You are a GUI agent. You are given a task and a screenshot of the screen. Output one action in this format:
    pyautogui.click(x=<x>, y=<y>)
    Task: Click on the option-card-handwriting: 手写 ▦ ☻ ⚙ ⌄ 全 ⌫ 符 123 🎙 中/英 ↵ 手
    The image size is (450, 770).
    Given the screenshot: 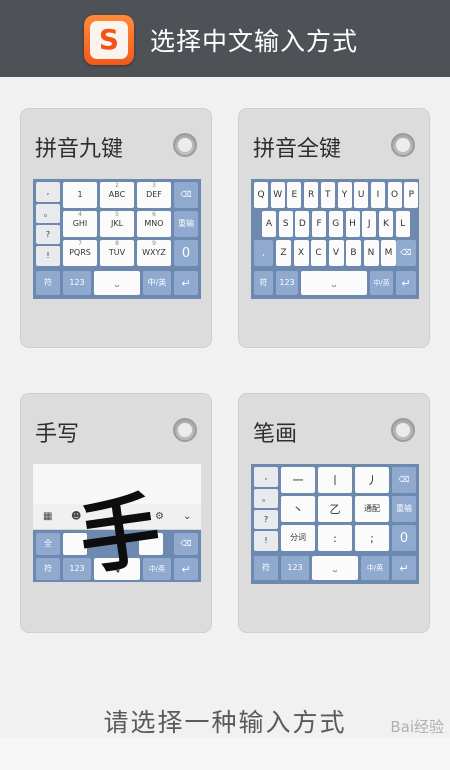 What is the action you would take?
    pyautogui.click(x=116, y=513)
    